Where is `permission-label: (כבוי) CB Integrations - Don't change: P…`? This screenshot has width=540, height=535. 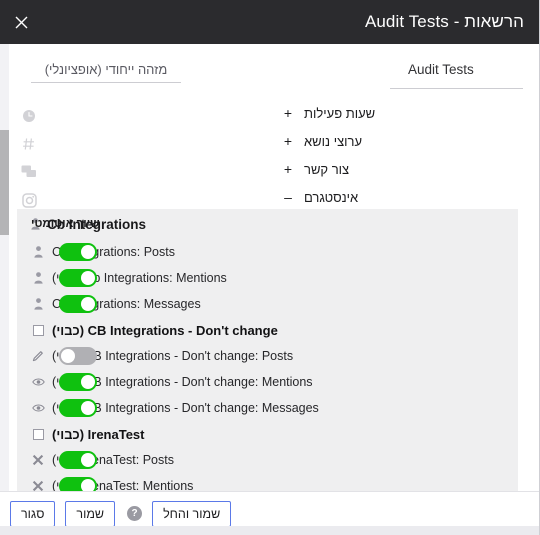
permission-label: (כבוי) CB Integrations - Don't change: P… is located at coordinates (173, 356).